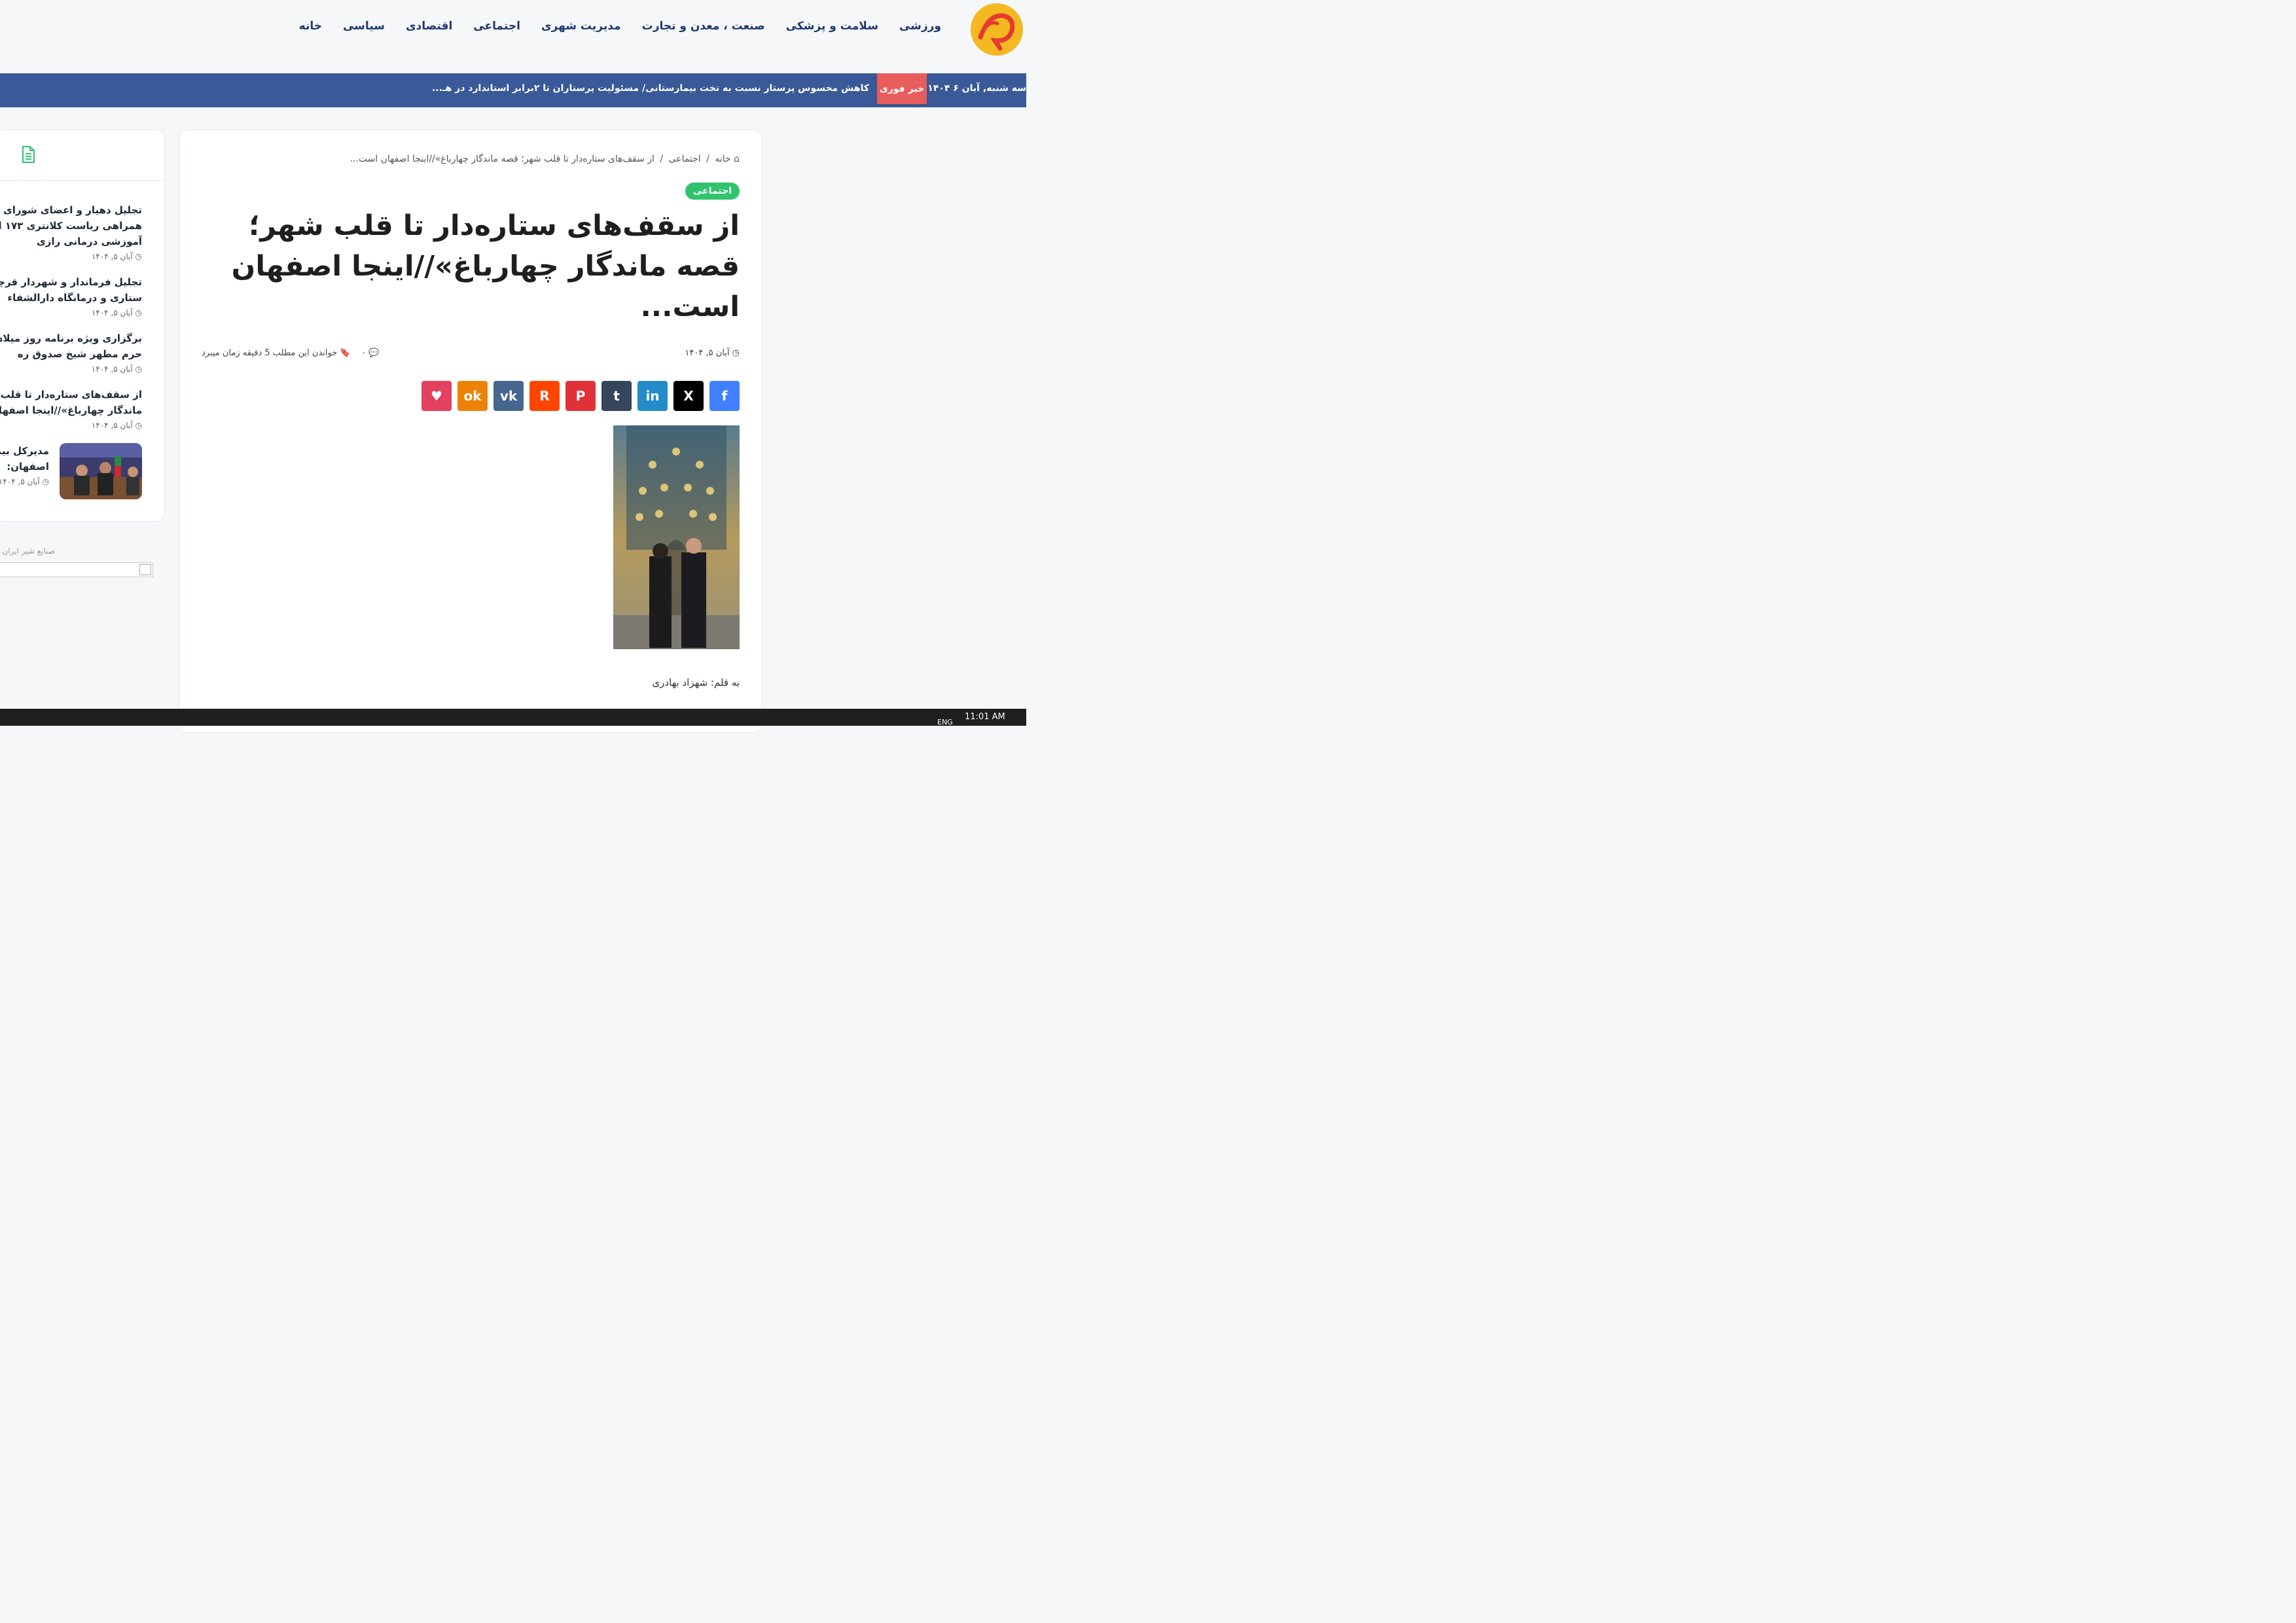 The image size is (2296, 1623). I want to click on home-icon: ⌂, so click(737, 159).